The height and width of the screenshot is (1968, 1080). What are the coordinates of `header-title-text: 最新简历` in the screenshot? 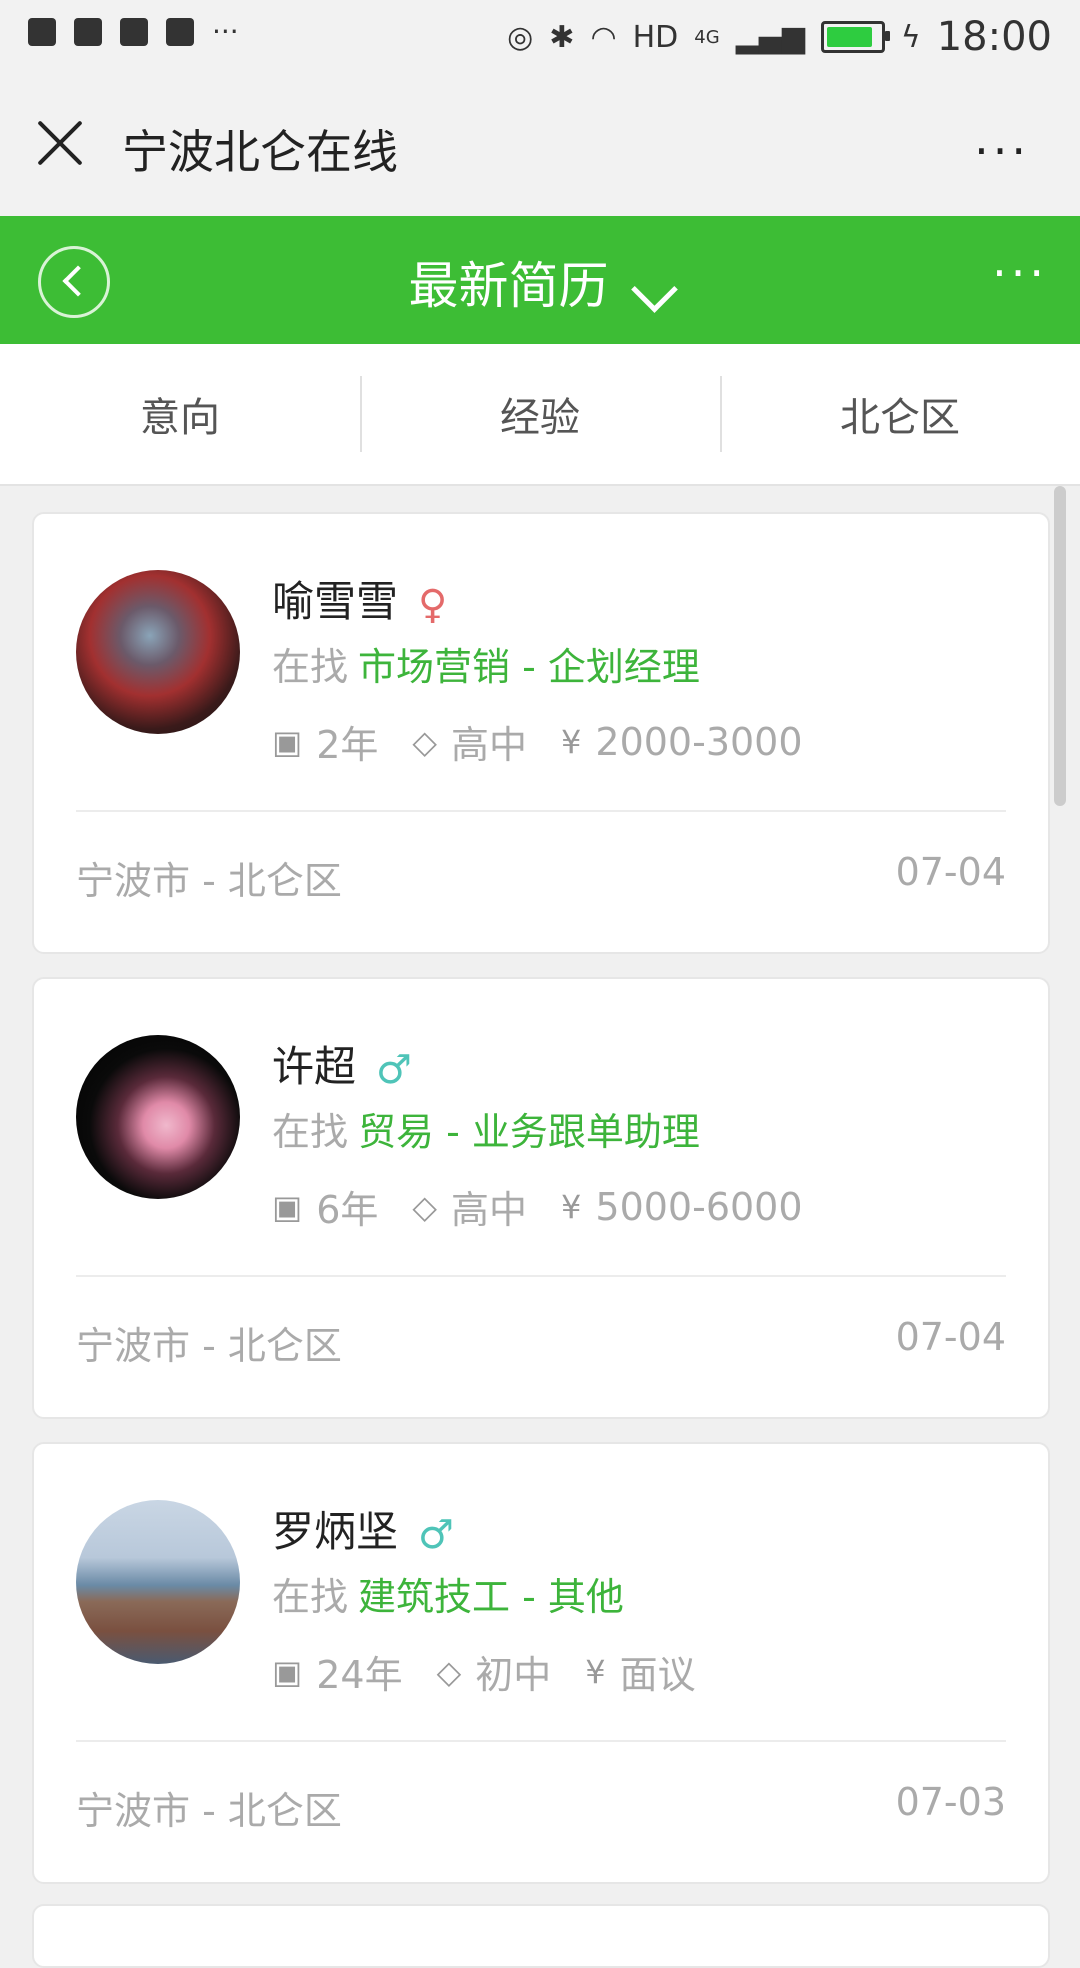 It's located at (508, 286).